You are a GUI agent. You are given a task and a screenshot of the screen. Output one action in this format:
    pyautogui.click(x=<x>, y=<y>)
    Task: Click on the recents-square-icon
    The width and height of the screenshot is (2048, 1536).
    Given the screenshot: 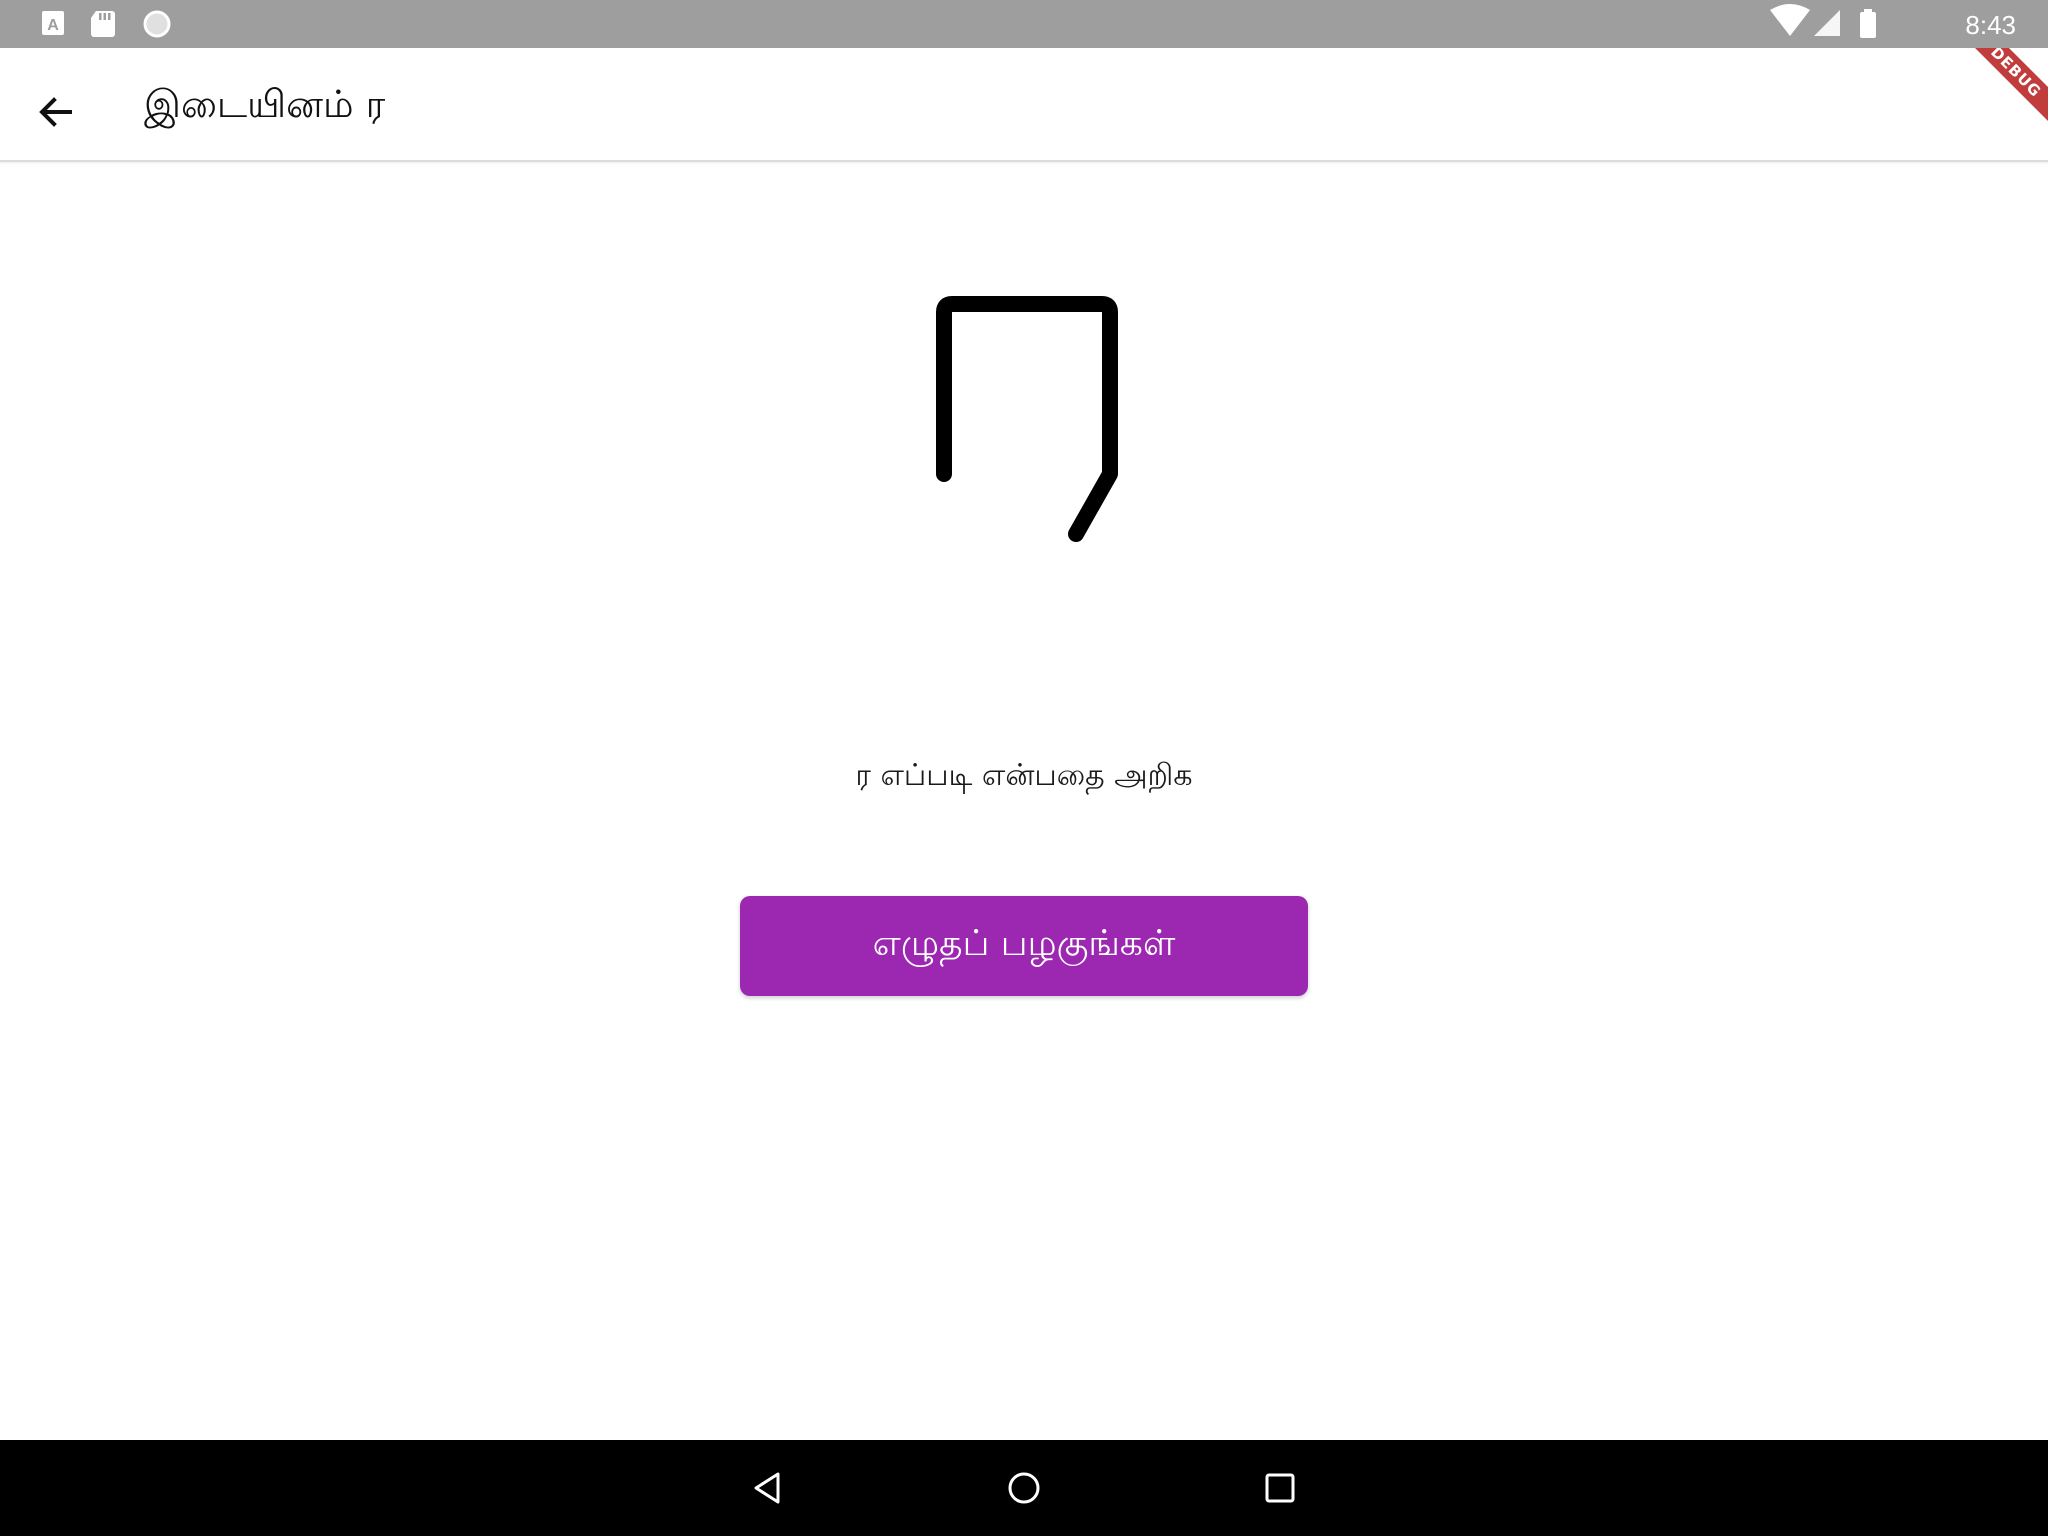 What is the action you would take?
    pyautogui.click(x=1280, y=1488)
    